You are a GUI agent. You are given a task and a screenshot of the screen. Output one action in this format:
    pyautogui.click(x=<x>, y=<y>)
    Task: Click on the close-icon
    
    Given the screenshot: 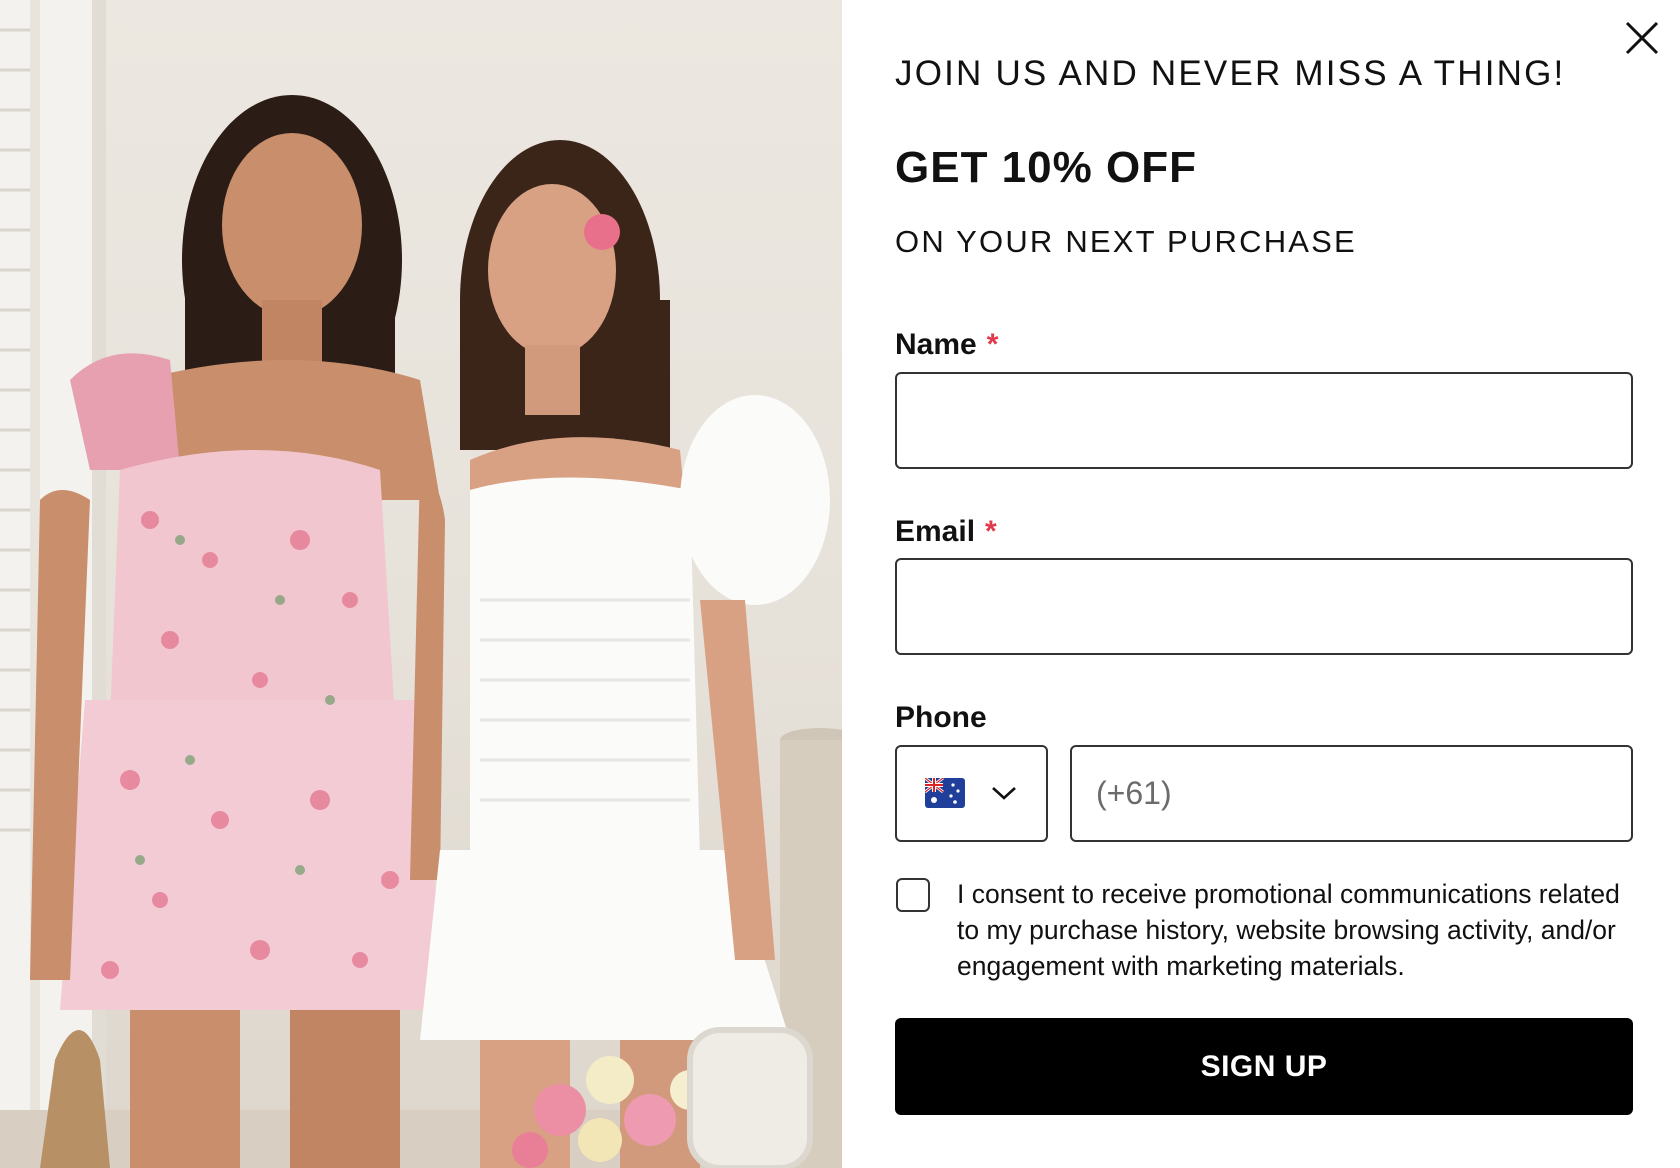 What is the action you would take?
    pyautogui.click(x=1642, y=38)
    